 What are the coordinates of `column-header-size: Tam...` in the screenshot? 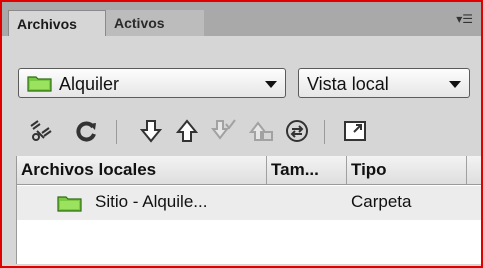 It's located at (307, 170).